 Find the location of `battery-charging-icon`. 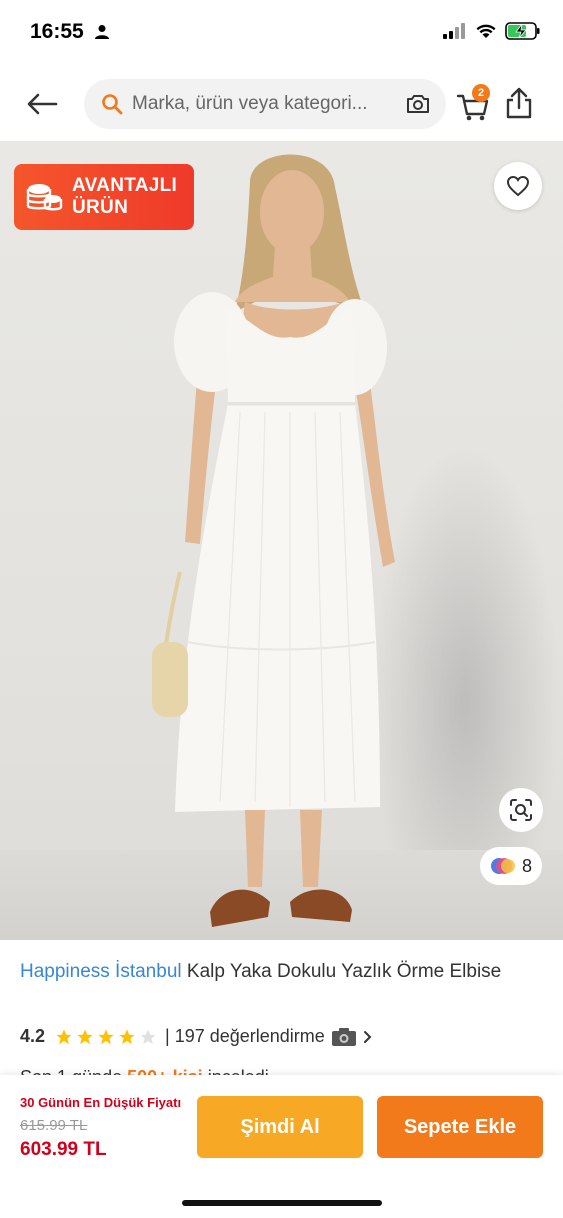

battery-charging-icon is located at coordinates (522, 31).